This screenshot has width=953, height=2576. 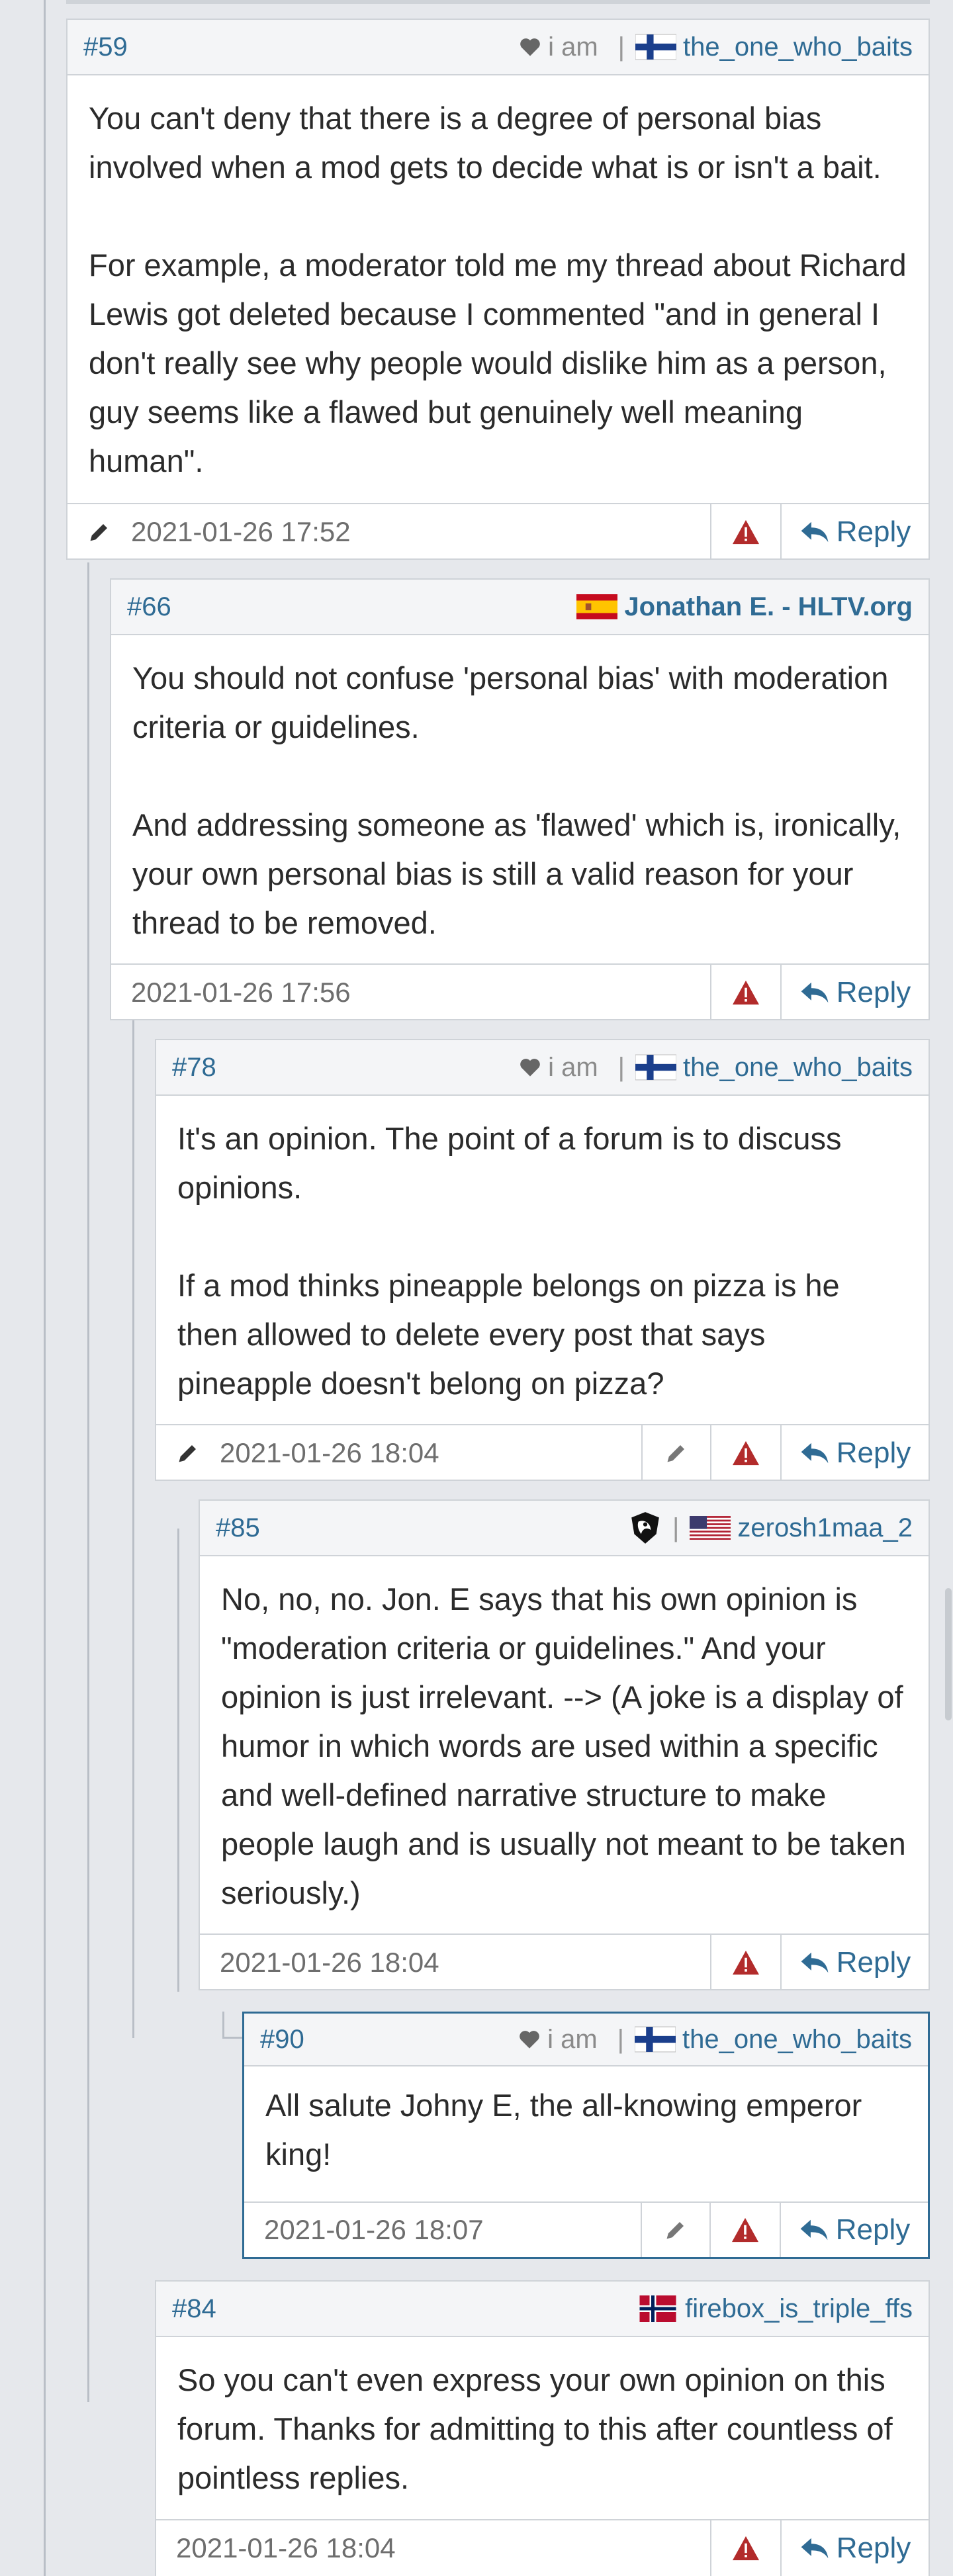 I want to click on post-footer: 2021-01-26 18:07 Reply, so click(x=586, y=2229).